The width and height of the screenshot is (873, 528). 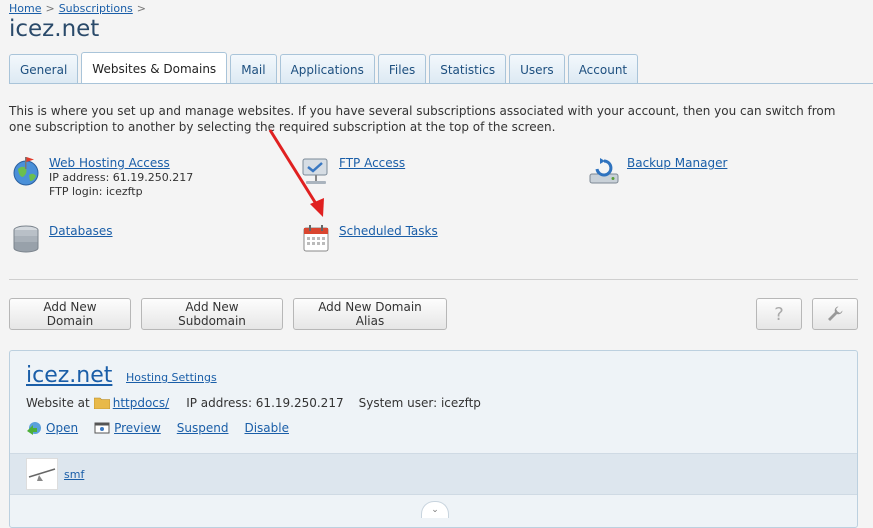 What do you see at coordinates (69, 375) in the screenshot?
I see `domain-name-link: icez.net` at bounding box center [69, 375].